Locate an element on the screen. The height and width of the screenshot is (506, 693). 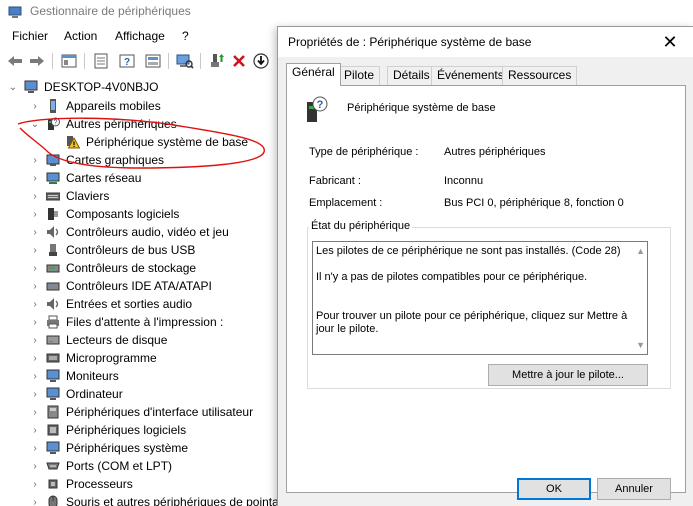
disable-icon is located at coordinates (261, 61).